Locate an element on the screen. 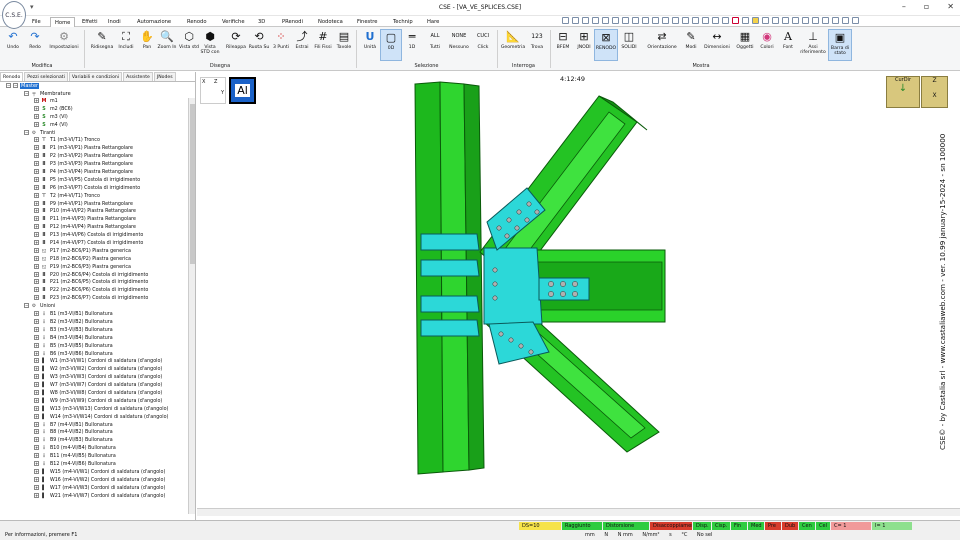 This screenshot has height=540, width=960. tree-plate: + Ⅱ P2 (m3-VI/P2) Piastra Rettangolare is located at coordinates (94, 157).